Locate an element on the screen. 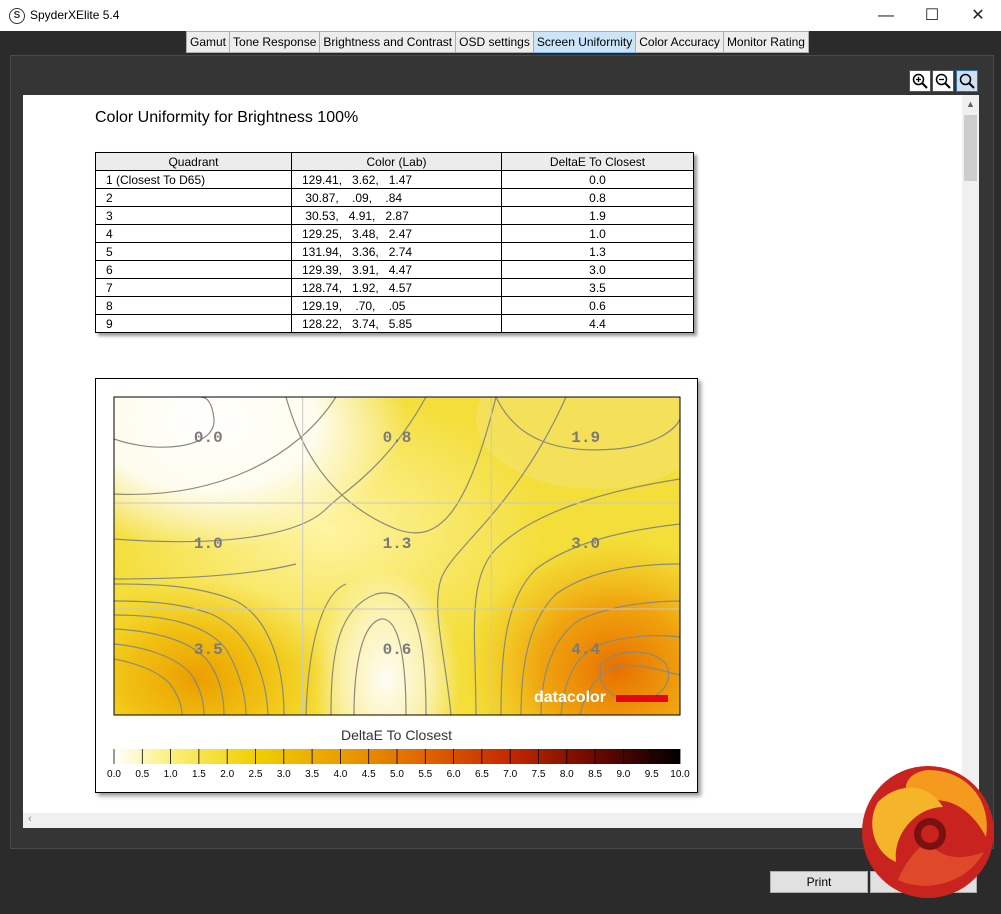 This screenshot has width=1001, height=914. scale-tick-label: 5.0 is located at coordinates (397, 774).